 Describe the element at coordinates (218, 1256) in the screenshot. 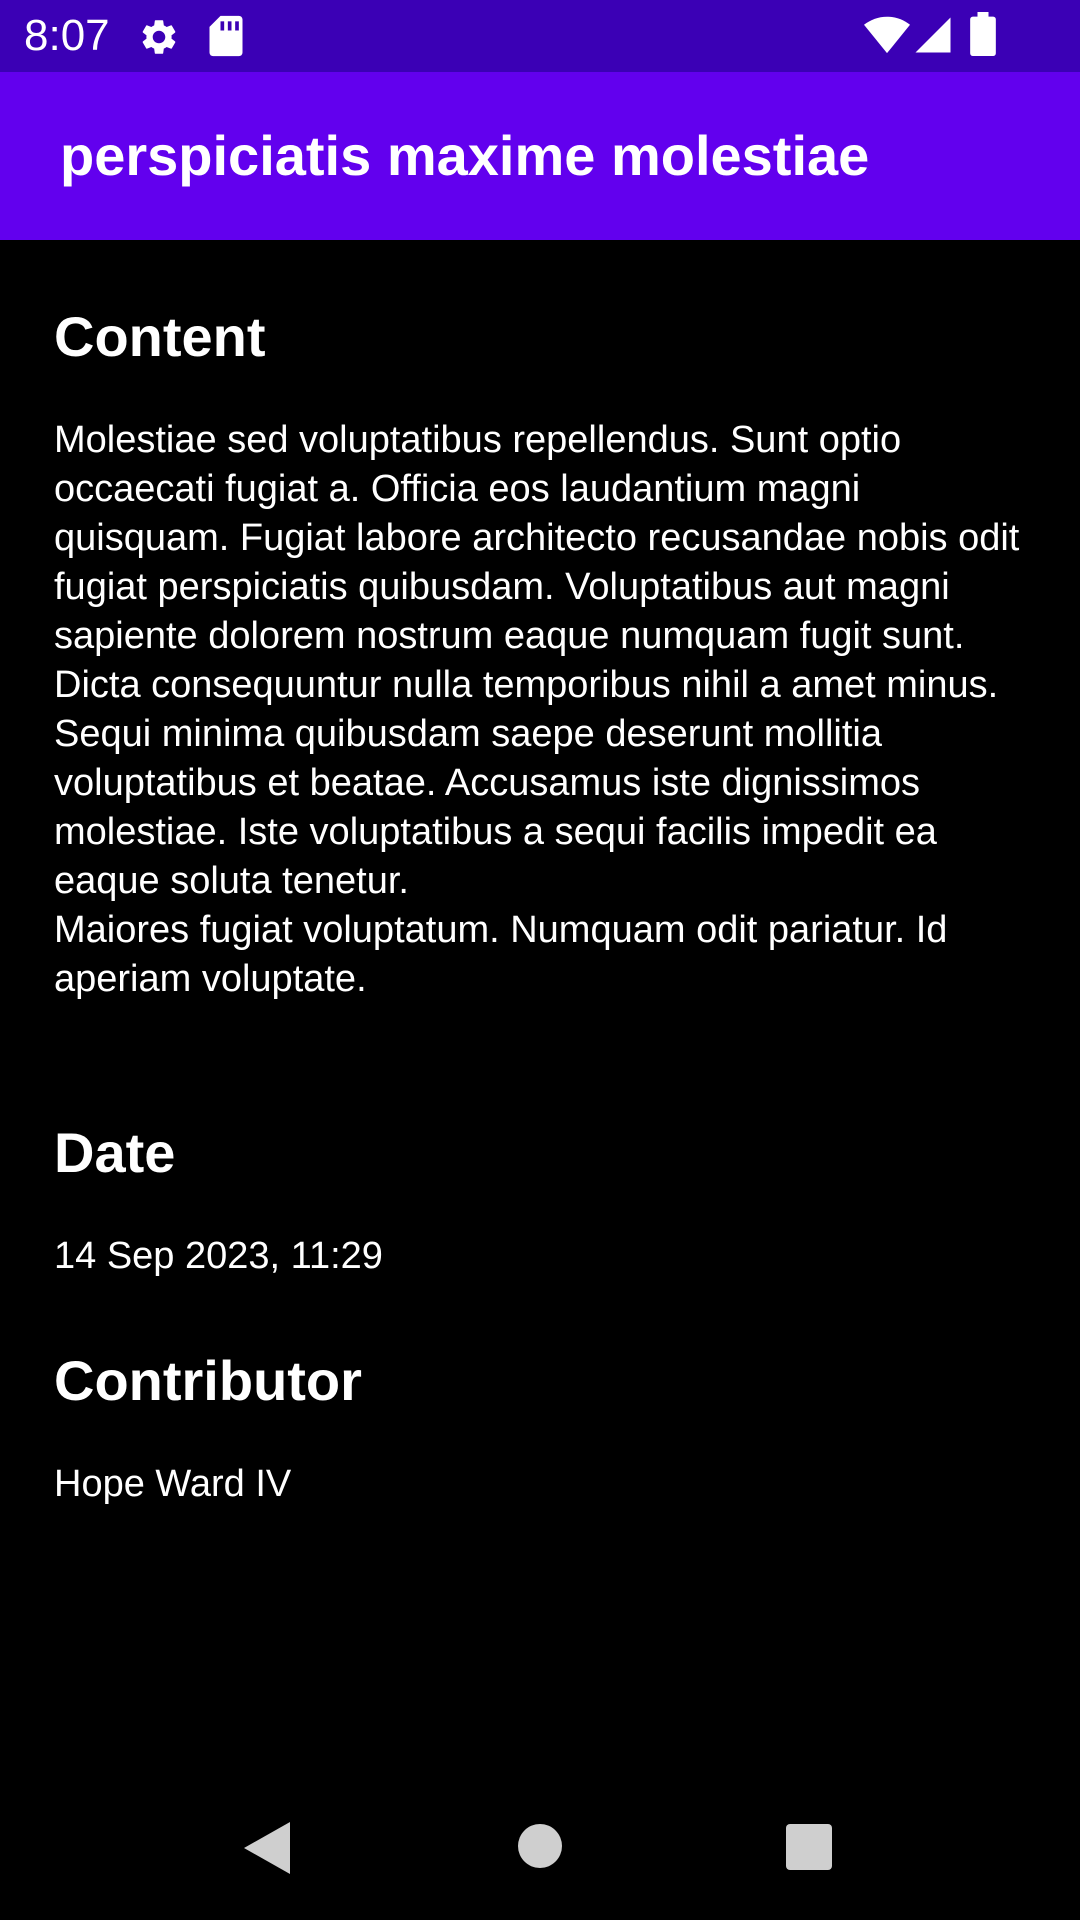

I see `date-value: 14 Sep 2023, 11:29` at that location.